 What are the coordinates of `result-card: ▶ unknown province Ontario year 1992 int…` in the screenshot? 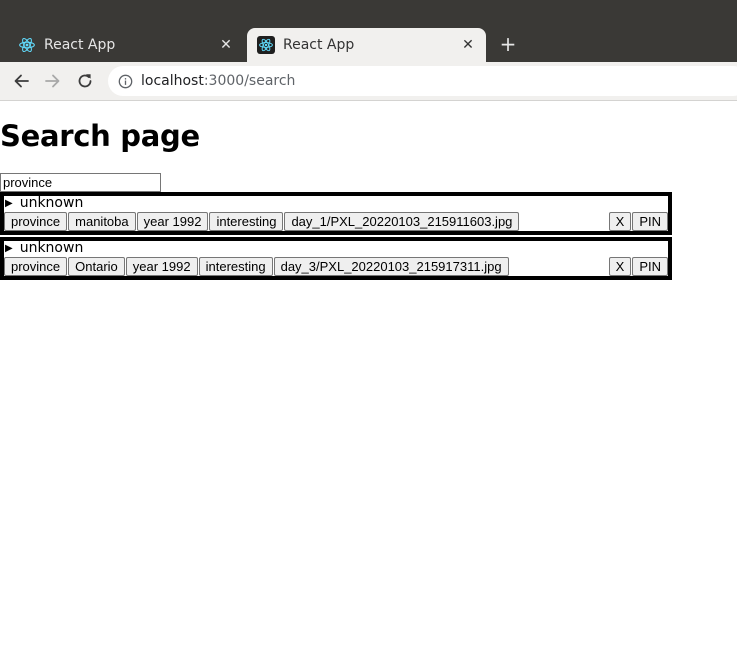 It's located at (336, 258).